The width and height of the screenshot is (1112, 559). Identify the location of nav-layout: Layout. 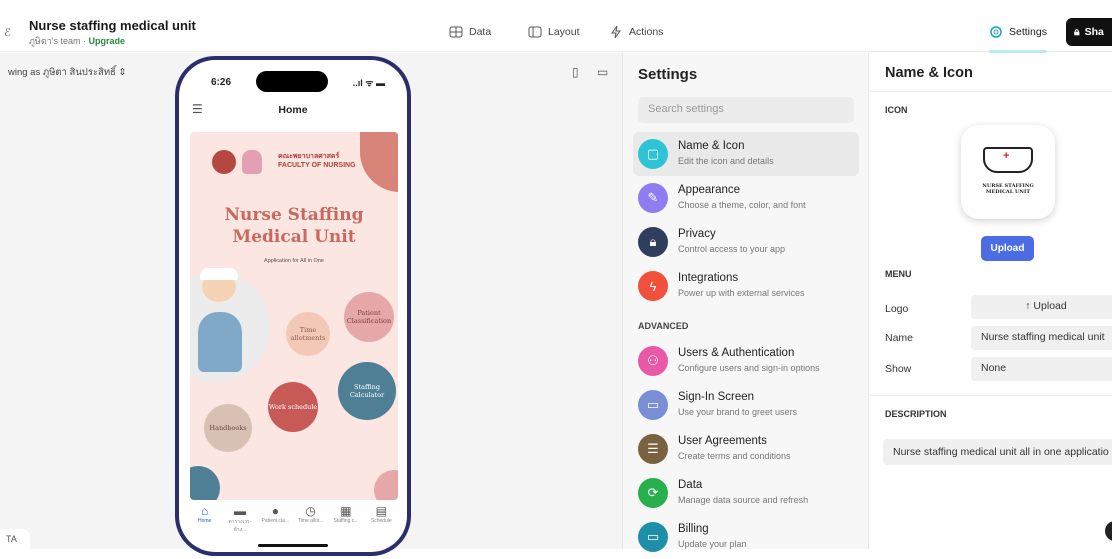
(554, 32).